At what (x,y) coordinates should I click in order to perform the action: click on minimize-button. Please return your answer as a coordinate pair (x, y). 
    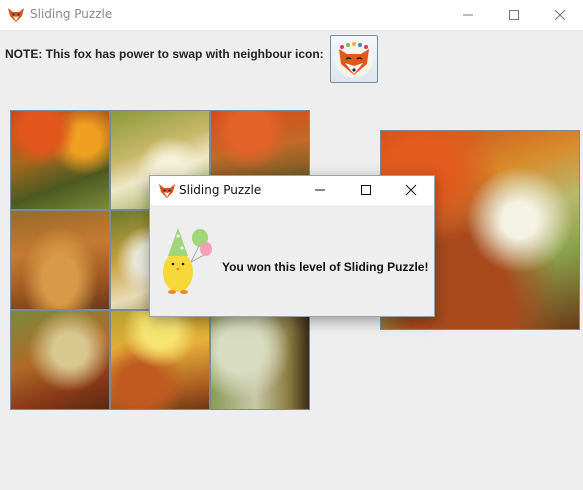
    Looking at the image, I should click on (468, 15).